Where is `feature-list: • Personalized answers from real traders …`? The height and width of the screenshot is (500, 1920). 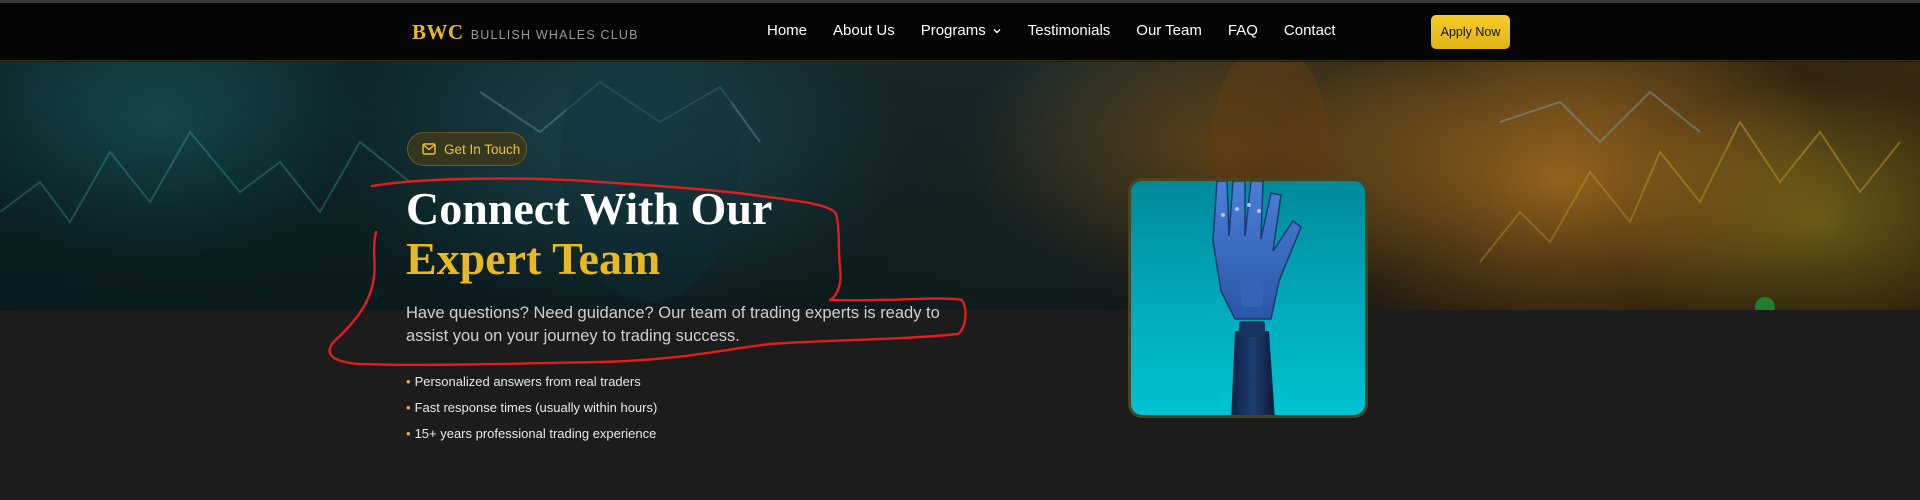
feature-list: • Personalized answers from real traders … is located at coordinates (531, 413).